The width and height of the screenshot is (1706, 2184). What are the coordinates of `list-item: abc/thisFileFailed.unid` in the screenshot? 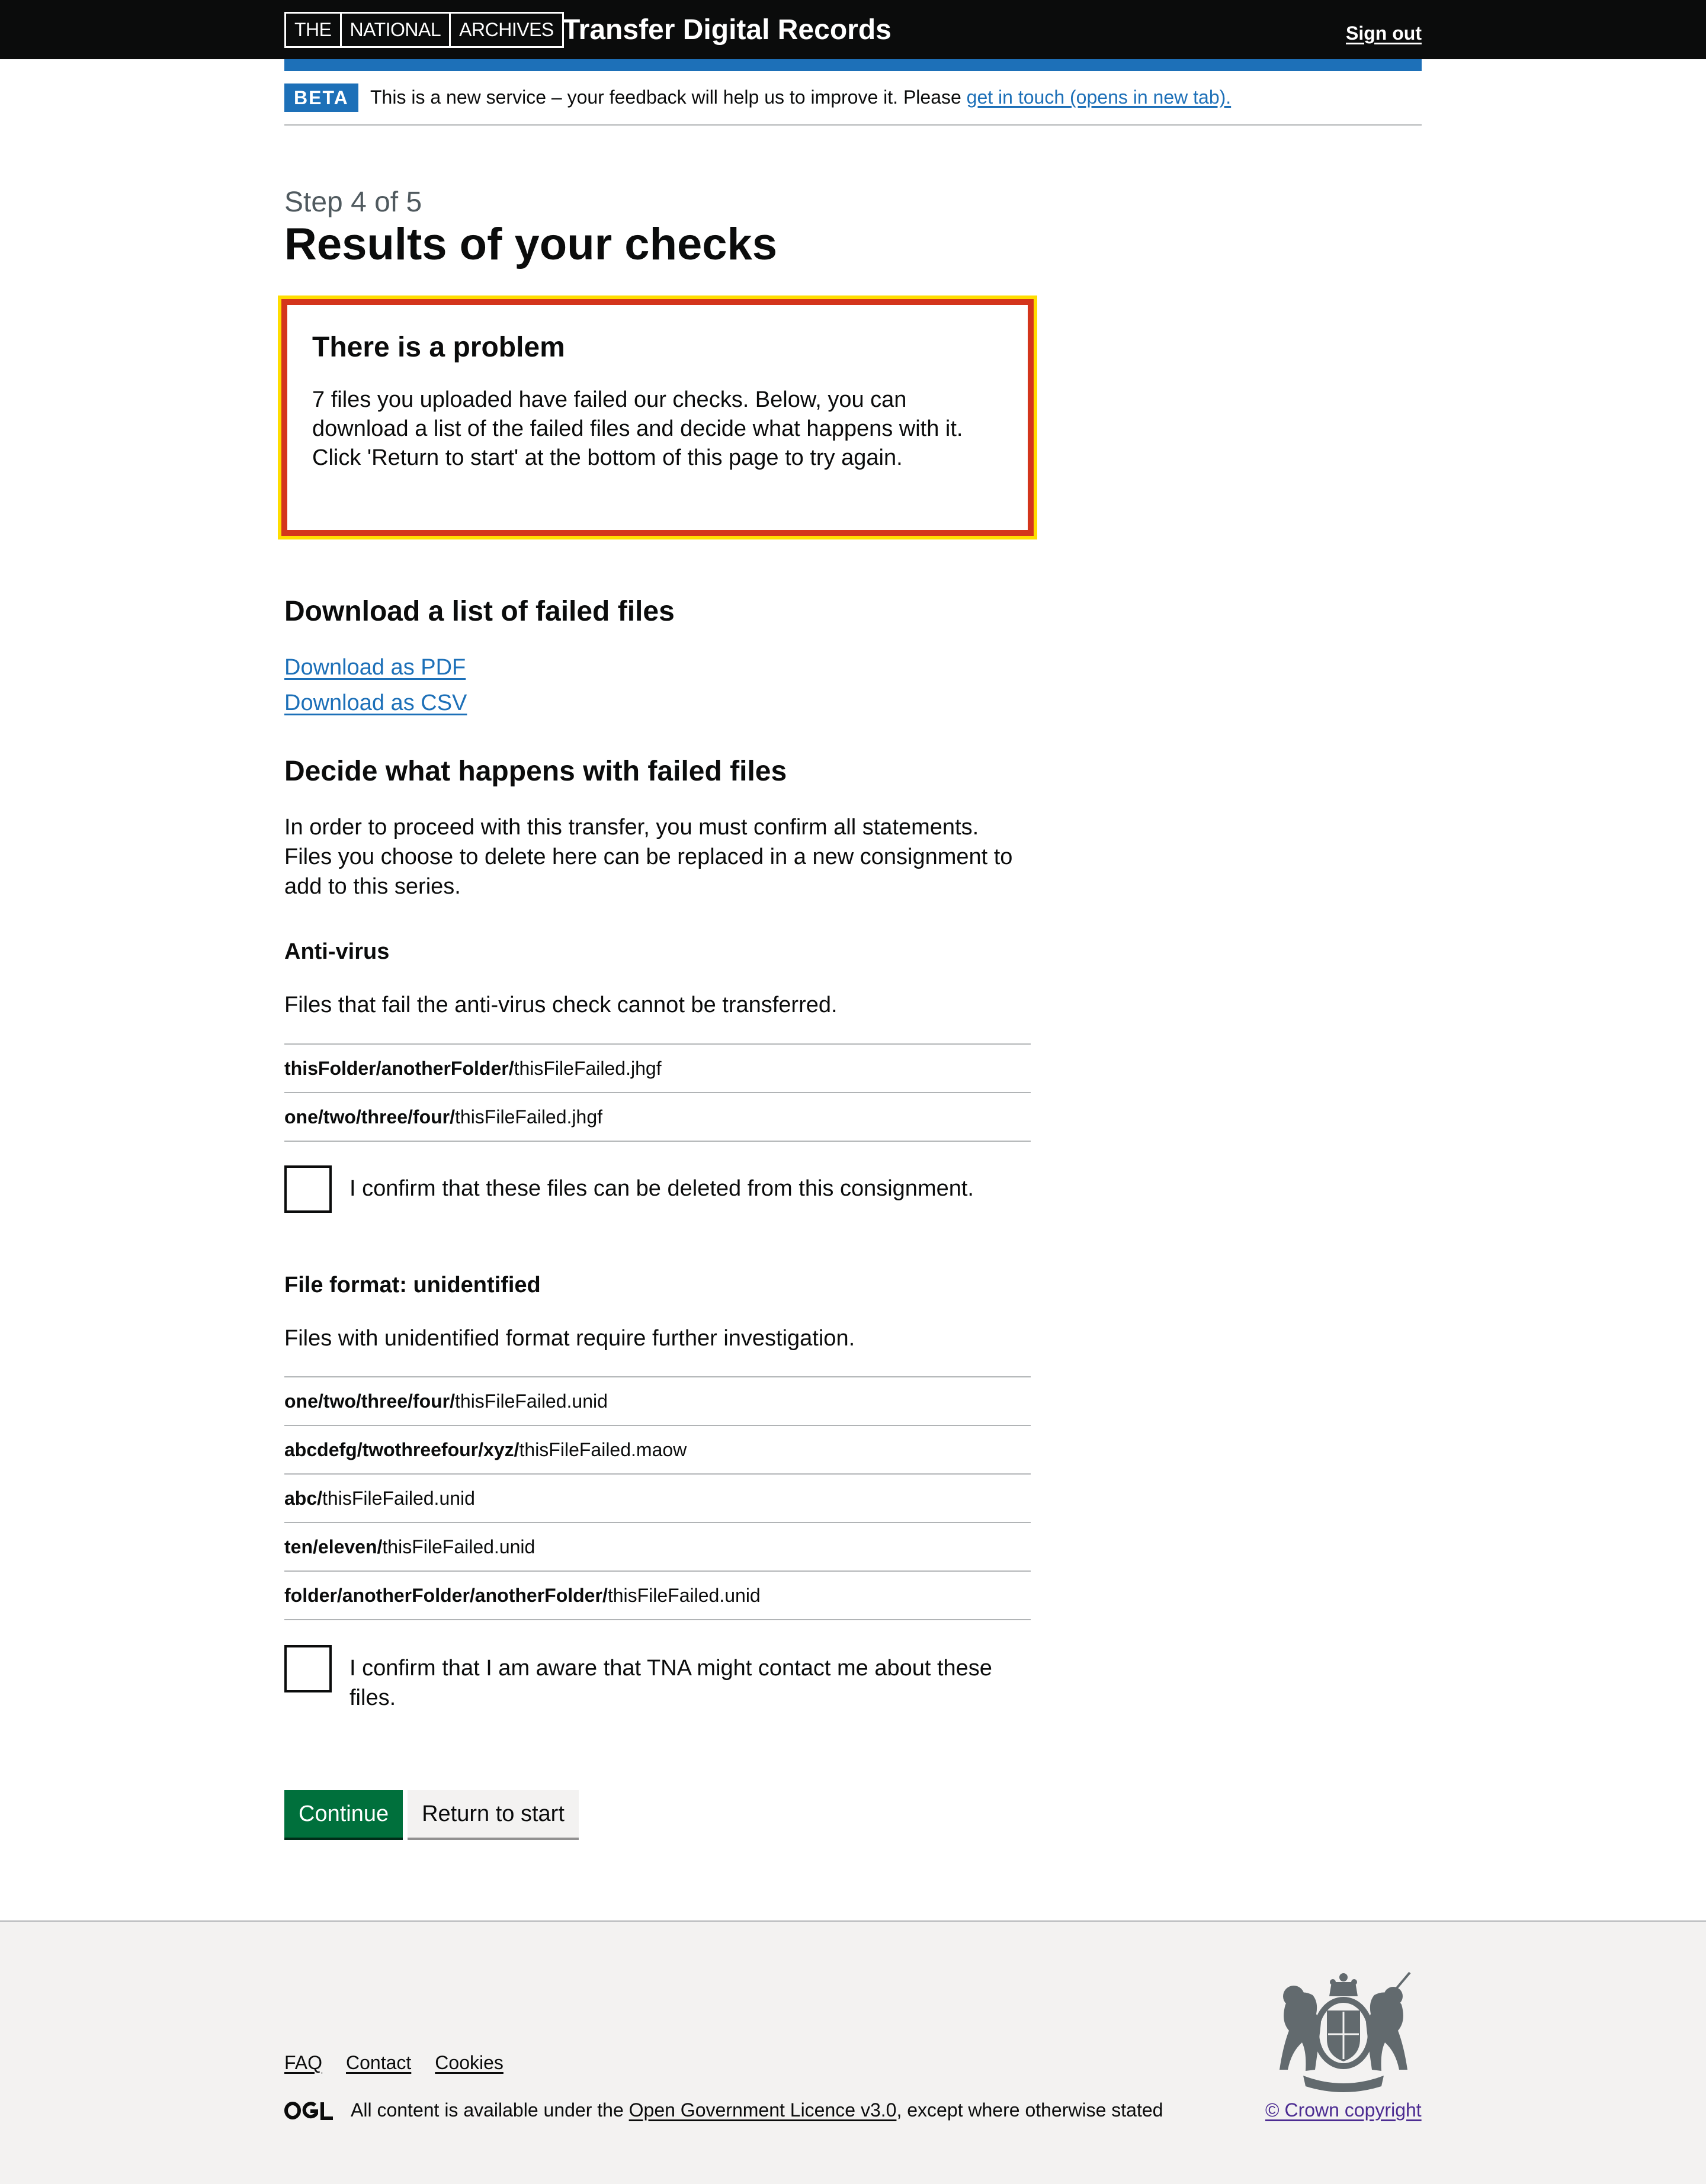 It's located at (657, 1499).